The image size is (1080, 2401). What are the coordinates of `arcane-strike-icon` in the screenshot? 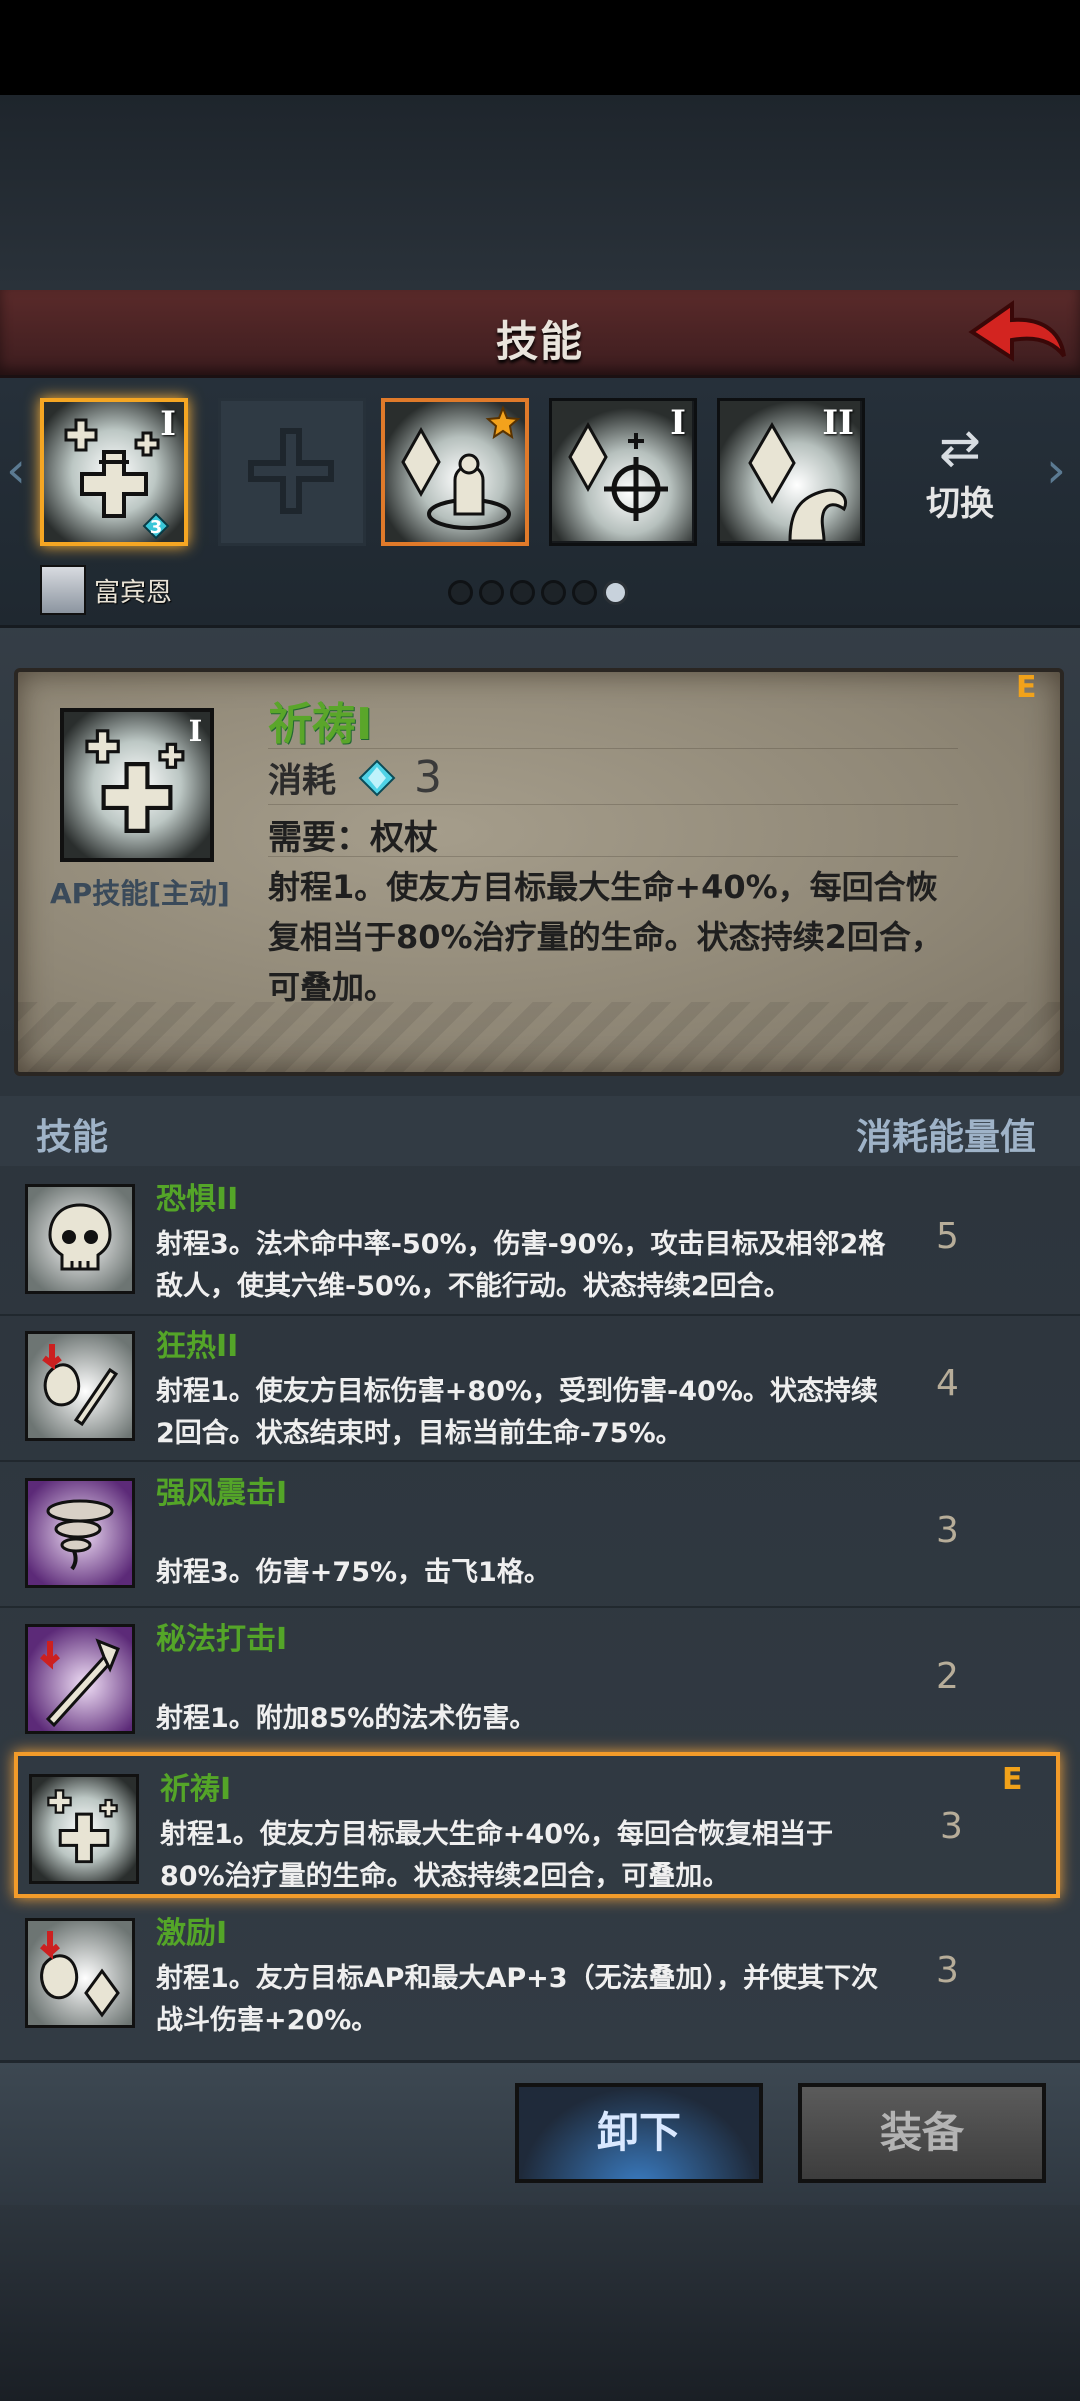 It's located at (80, 1679).